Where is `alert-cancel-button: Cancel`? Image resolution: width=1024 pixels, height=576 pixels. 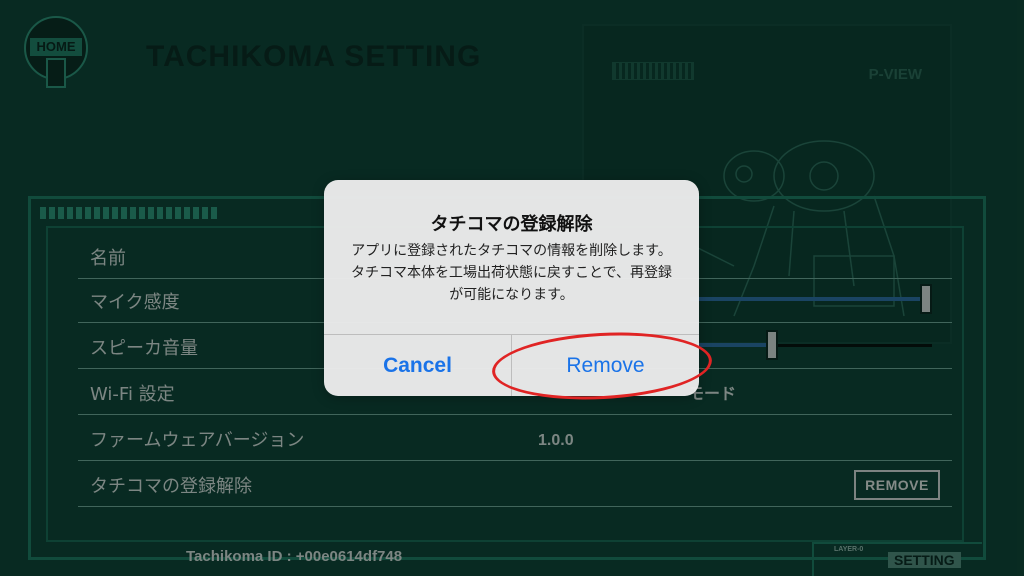 alert-cancel-button: Cancel is located at coordinates (417, 365).